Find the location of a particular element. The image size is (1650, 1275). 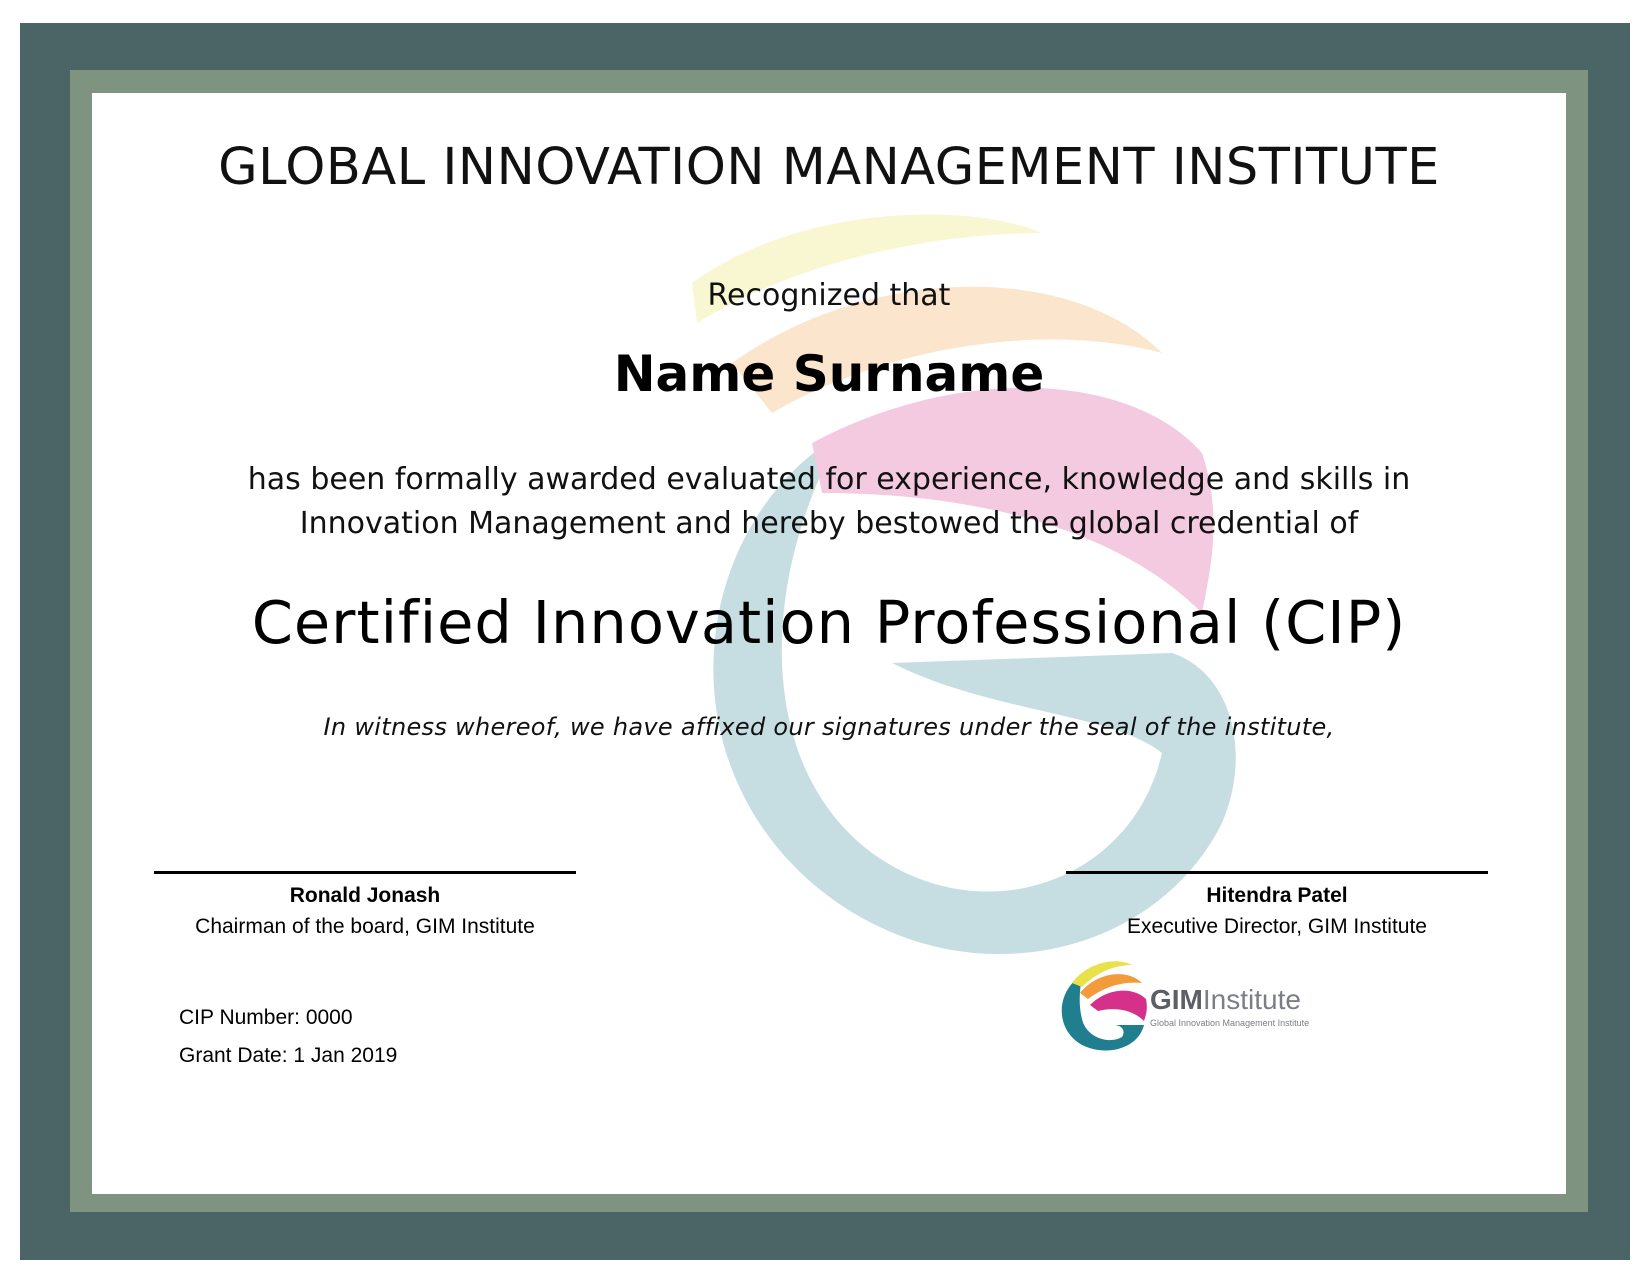

cip-number: CIP Number: 0000 is located at coordinates (266, 1017).